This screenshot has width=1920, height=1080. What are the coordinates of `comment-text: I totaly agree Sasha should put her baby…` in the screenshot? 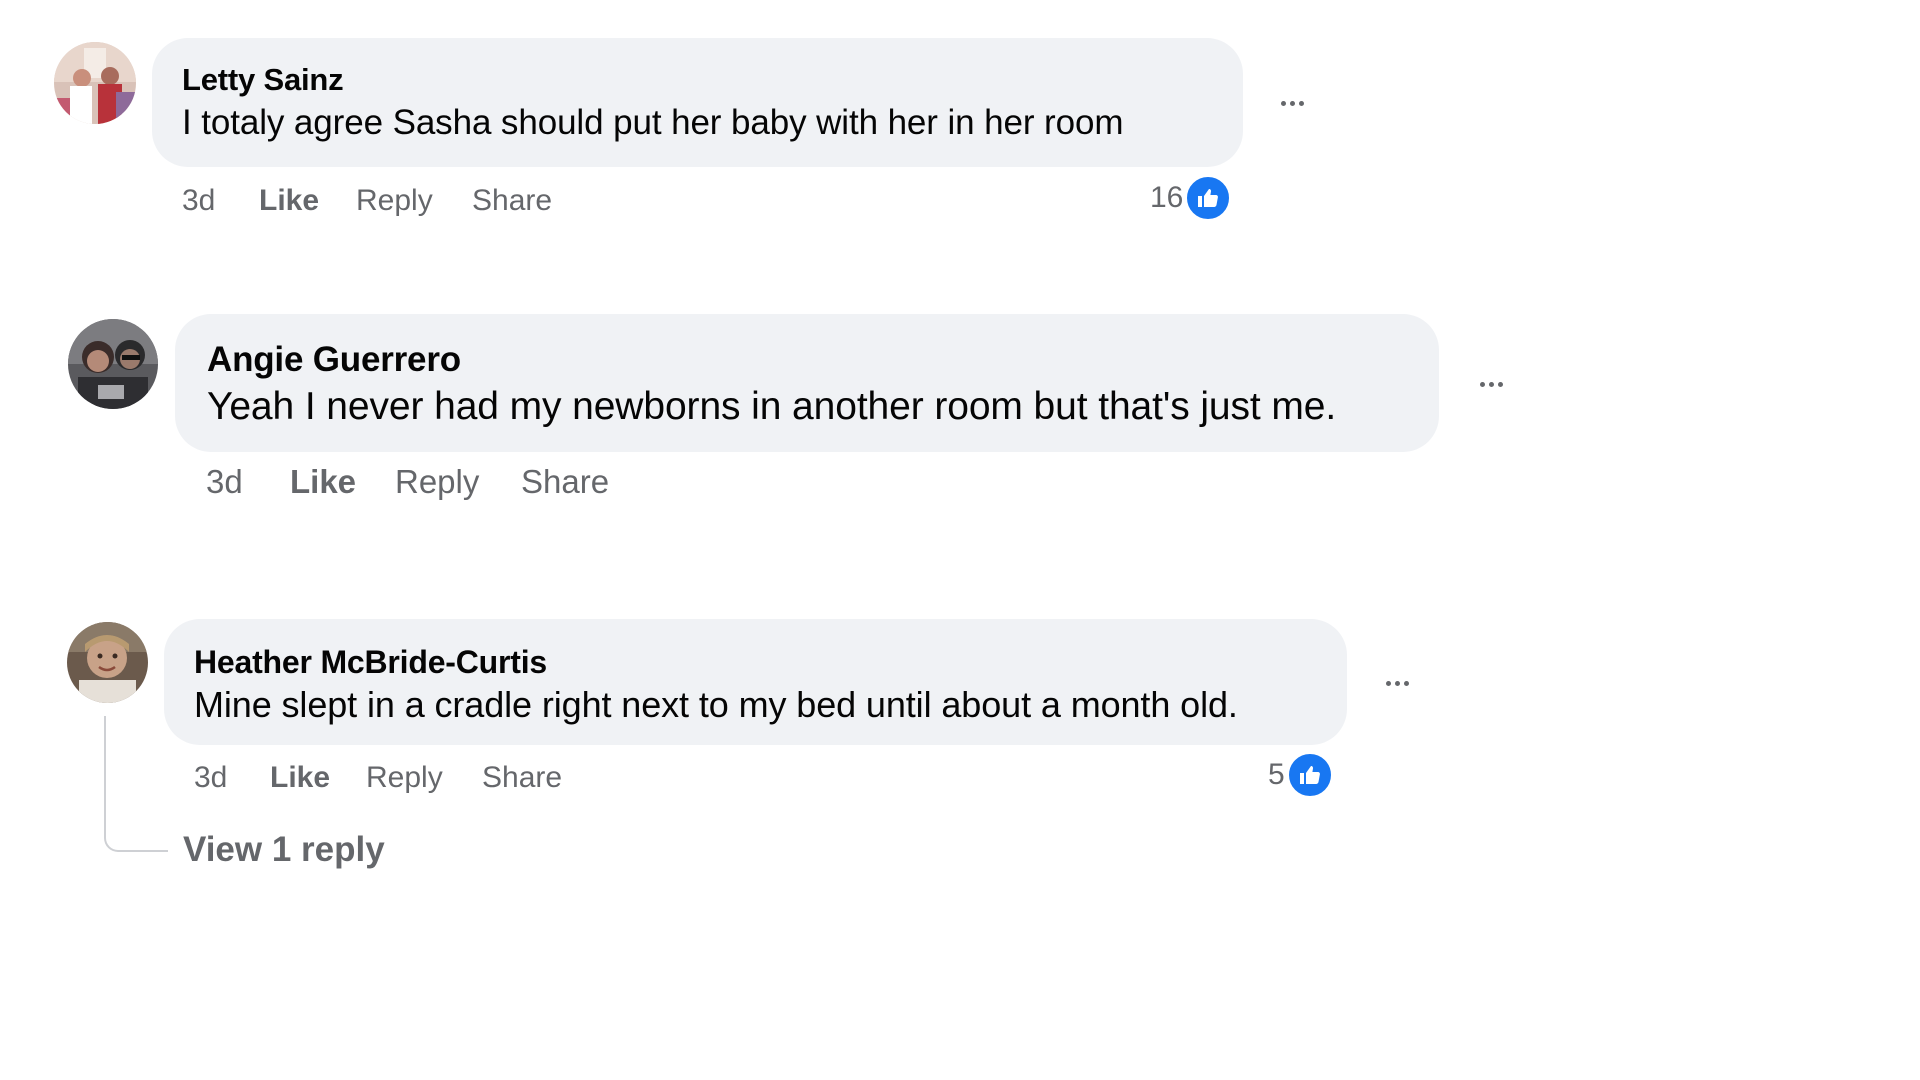 It's located at (653, 122).